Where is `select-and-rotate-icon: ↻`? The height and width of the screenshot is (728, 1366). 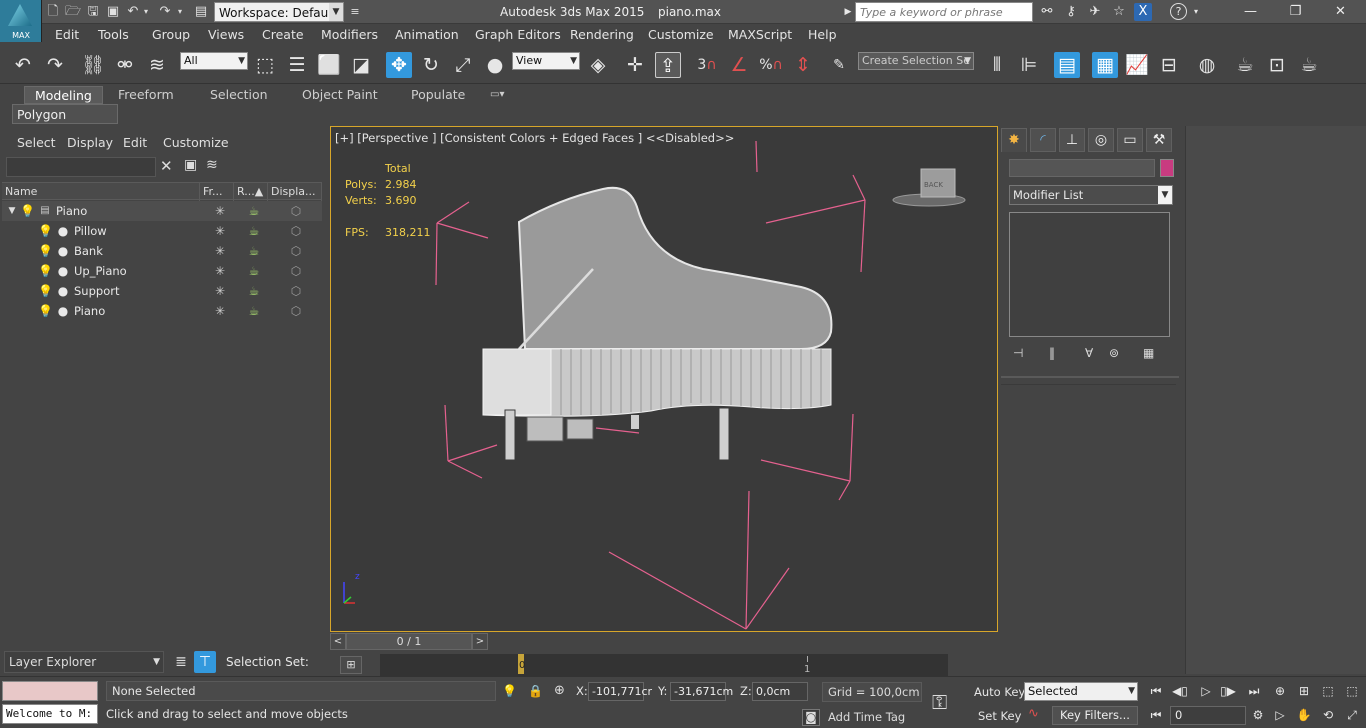
select-and-rotate-icon: ↻ is located at coordinates (431, 65).